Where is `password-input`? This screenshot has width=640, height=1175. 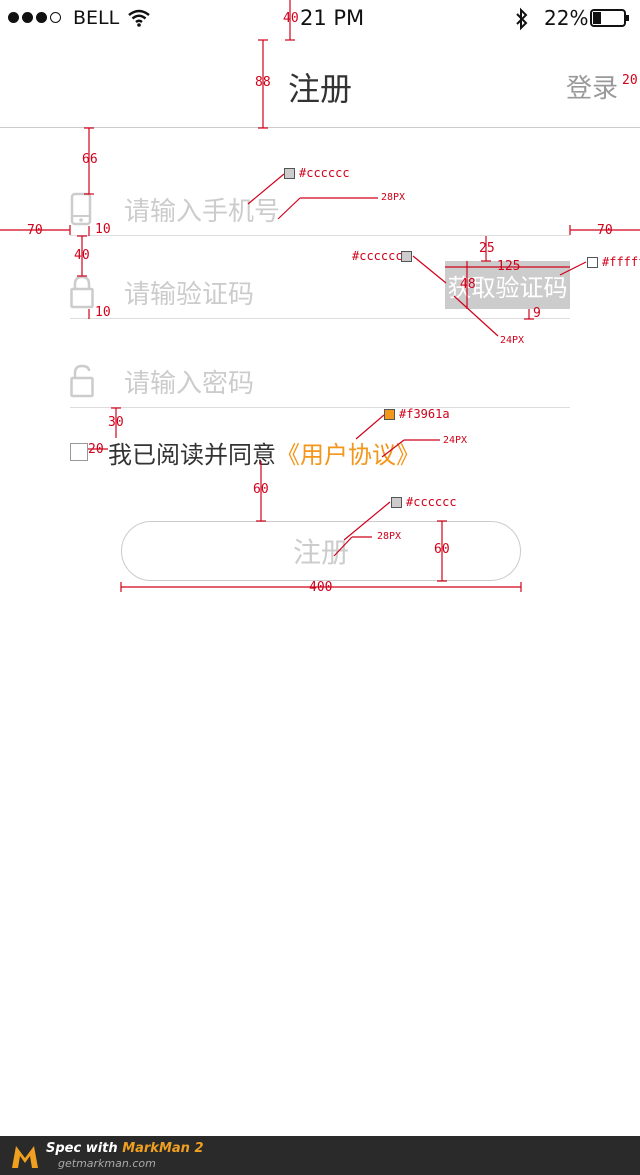
password-input is located at coordinates (344, 384).